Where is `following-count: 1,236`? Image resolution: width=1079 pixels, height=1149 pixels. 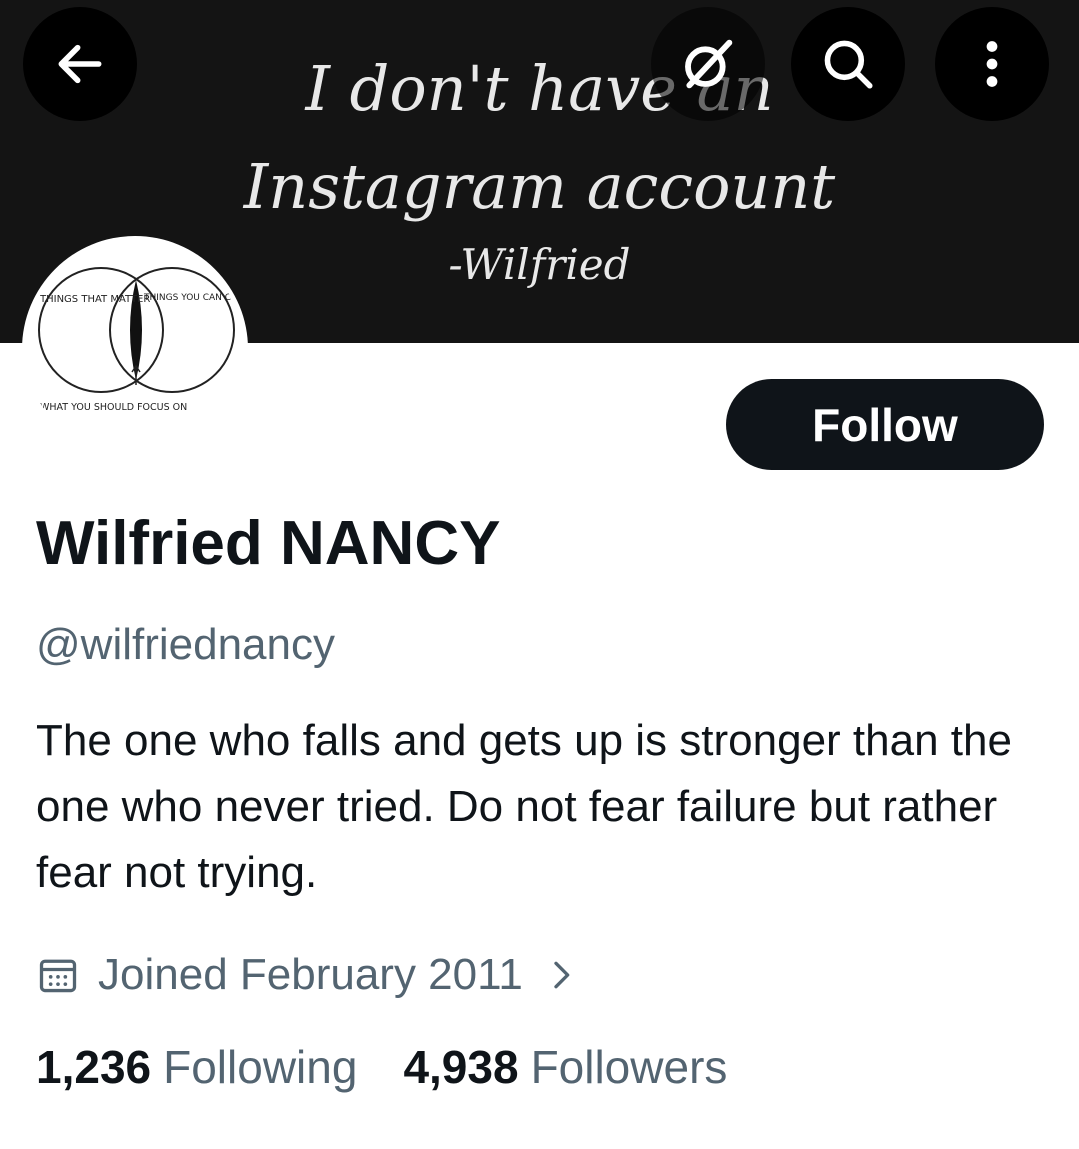 following-count: 1,236 is located at coordinates (94, 1067).